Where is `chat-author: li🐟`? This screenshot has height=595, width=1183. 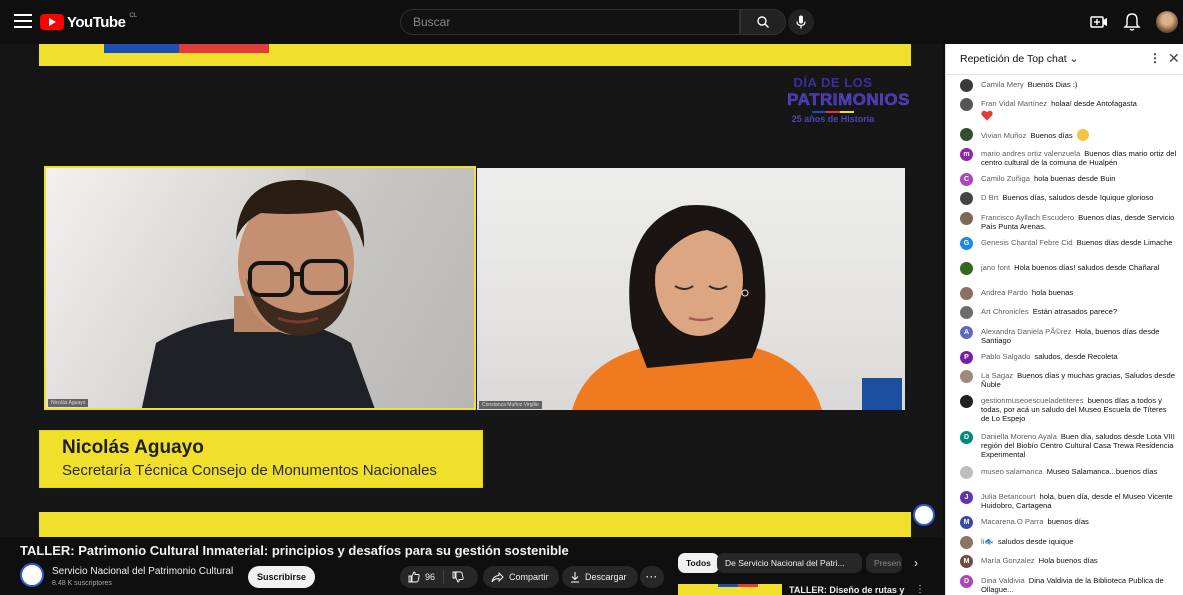 chat-author: li🐟 is located at coordinates (987, 541).